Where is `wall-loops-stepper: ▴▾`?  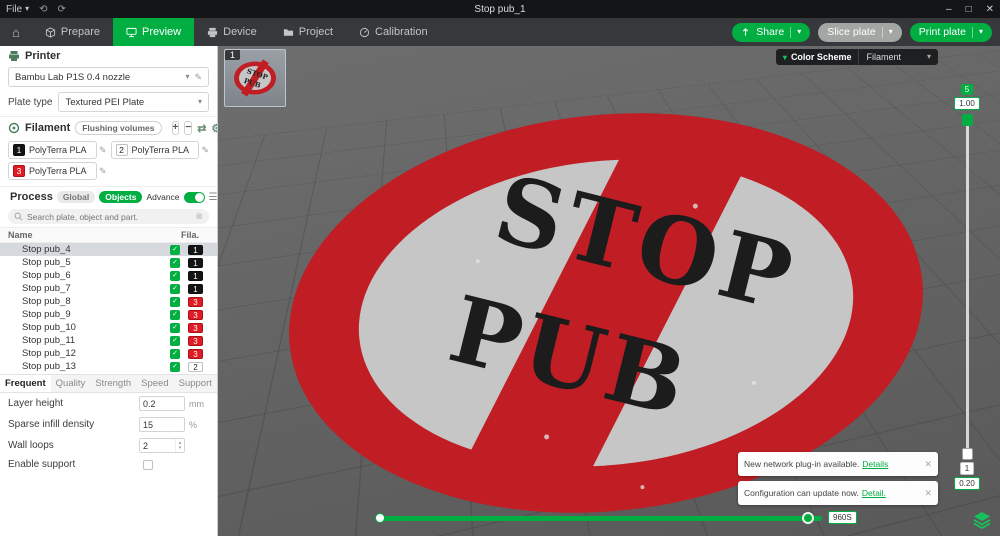
wall-loops-stepper: ▴▾ is located at coordinates (162, 445).